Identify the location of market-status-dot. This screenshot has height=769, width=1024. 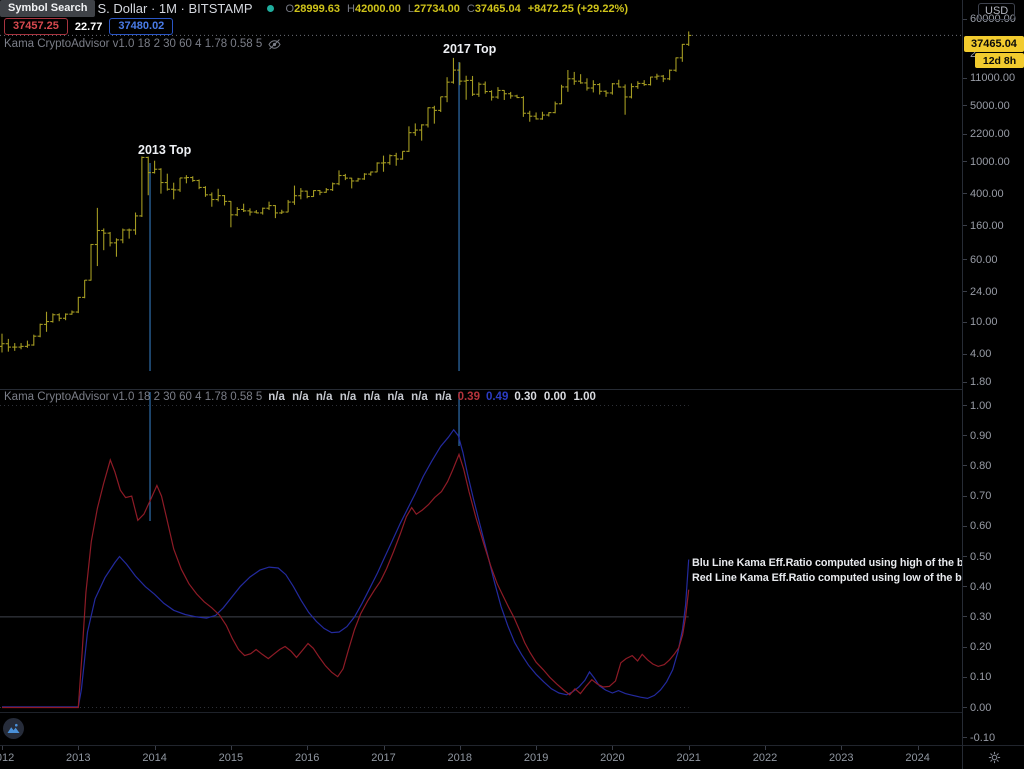
(270, 8).